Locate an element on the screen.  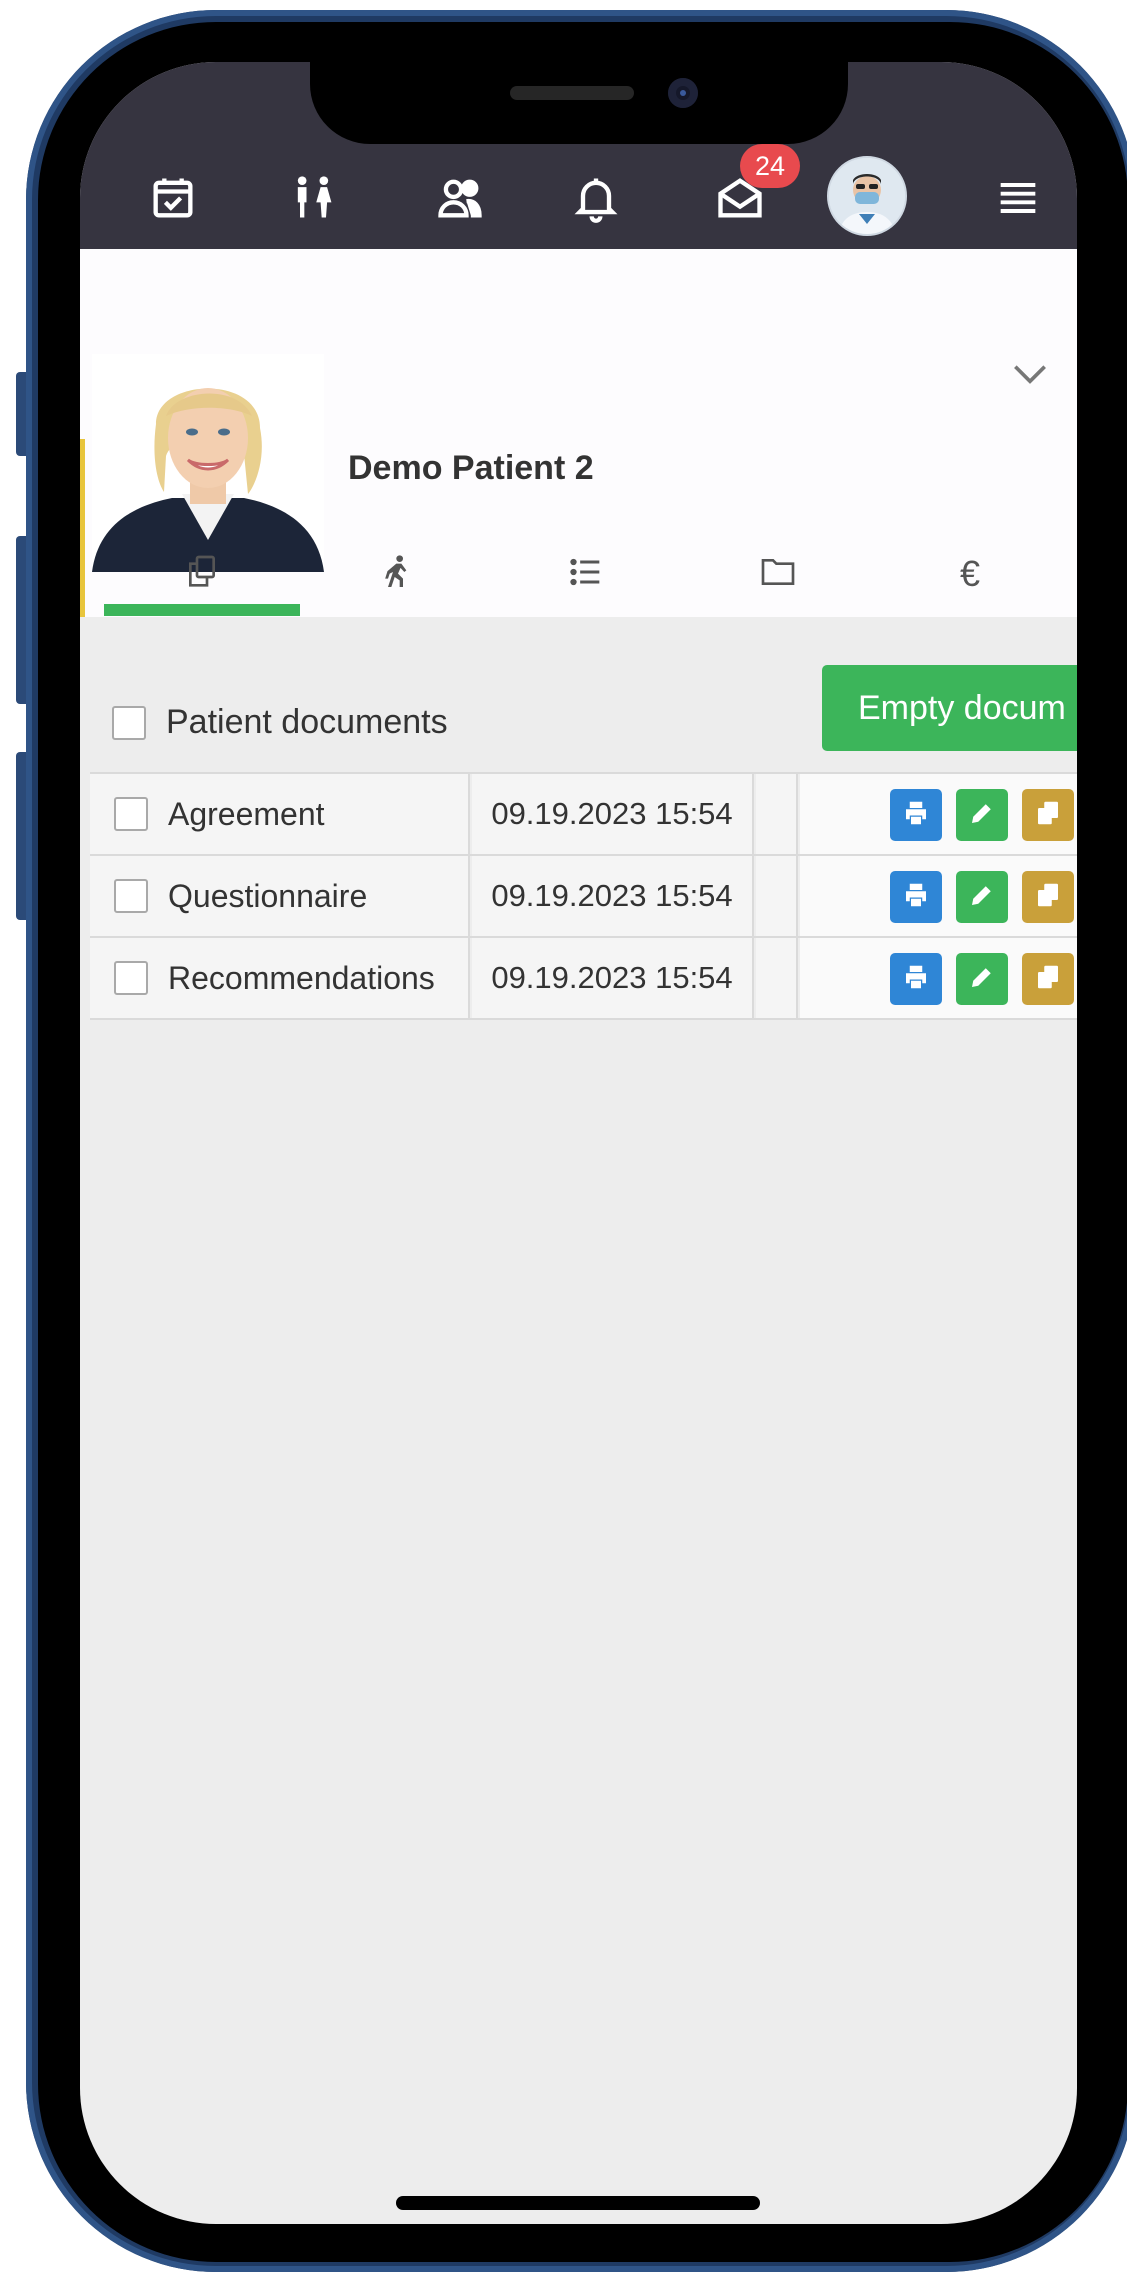
document-name-cell: Questionnaire is located at coordinates (280, 896).